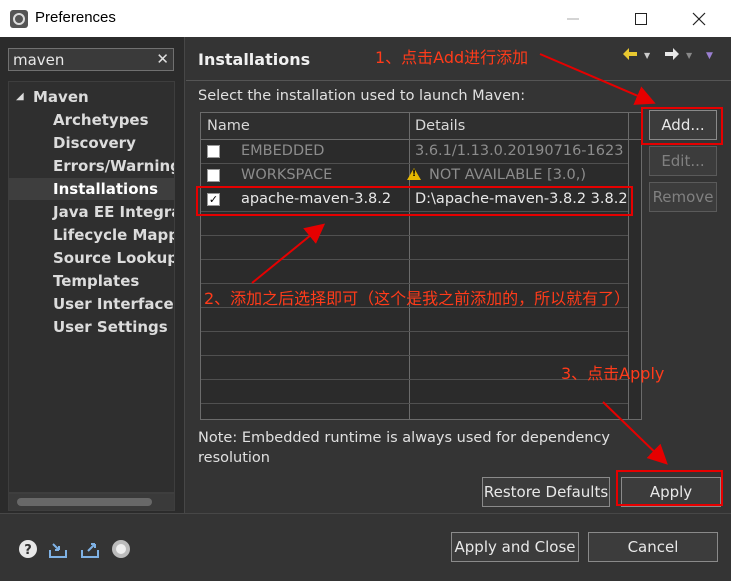  Describe the element at coordinates (254, 59) in the screenshot. I see `page-title: Installations` at that location.